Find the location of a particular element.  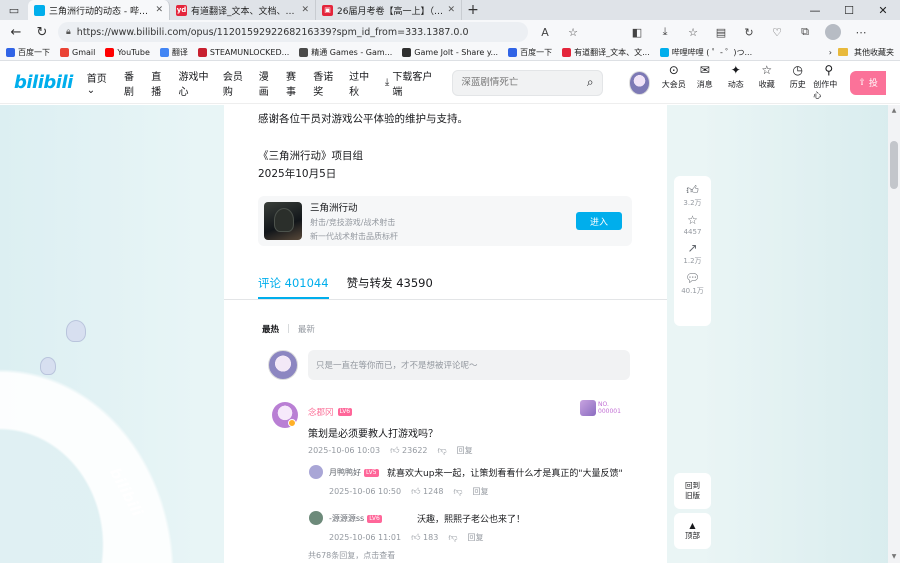

search-icon: ⌕ is located at coordinates (590, 82).